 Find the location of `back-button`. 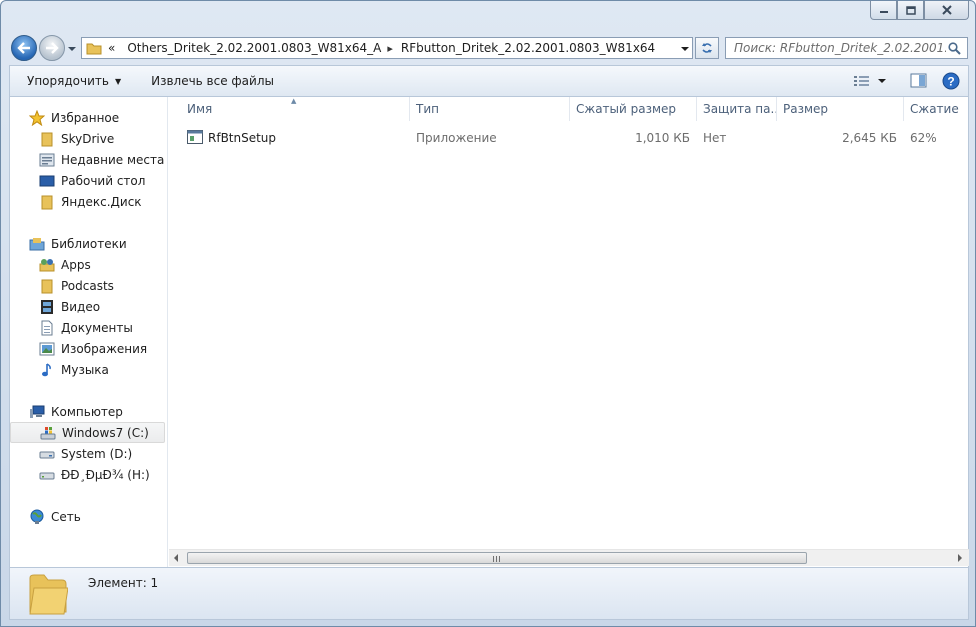

back-button is located at coordinates (24, 48).